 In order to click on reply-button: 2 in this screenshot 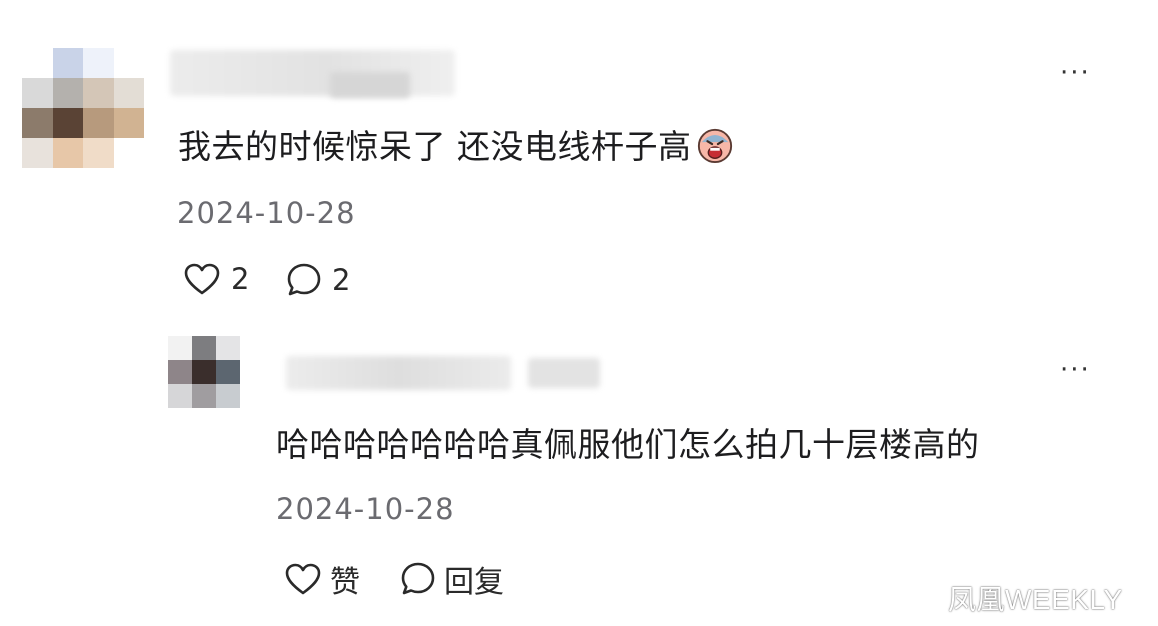, I will do `click(318, 280)`.